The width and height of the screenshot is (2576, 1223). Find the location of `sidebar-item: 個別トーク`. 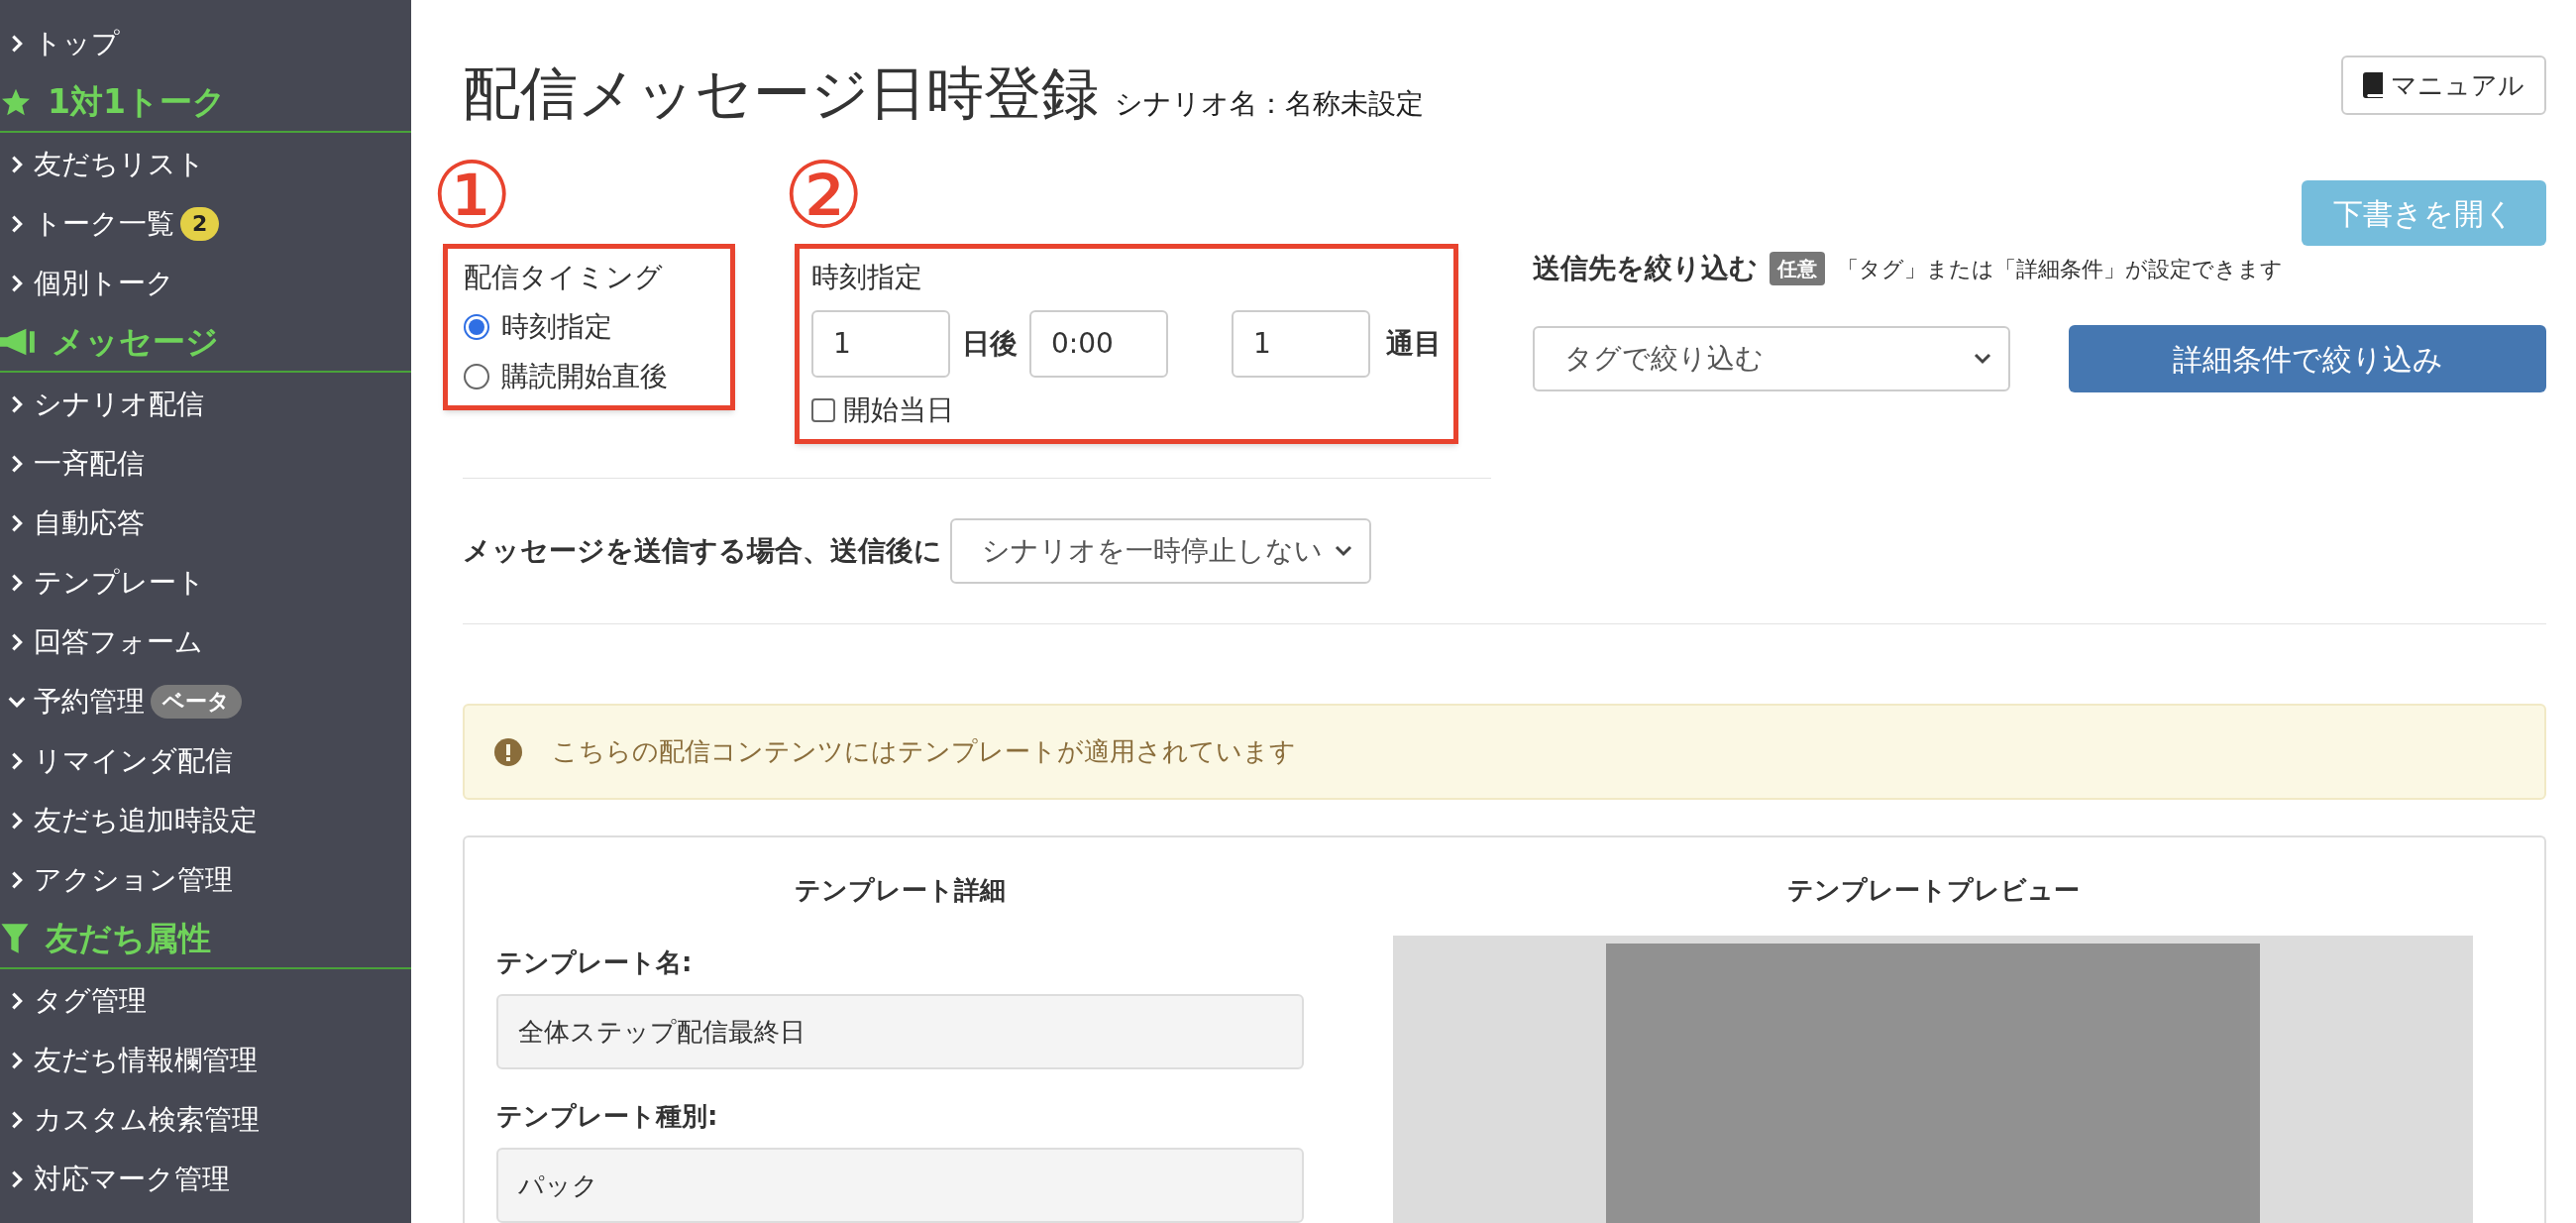

sidebar-item: 個別トーク is located at coordinates (104, 283).